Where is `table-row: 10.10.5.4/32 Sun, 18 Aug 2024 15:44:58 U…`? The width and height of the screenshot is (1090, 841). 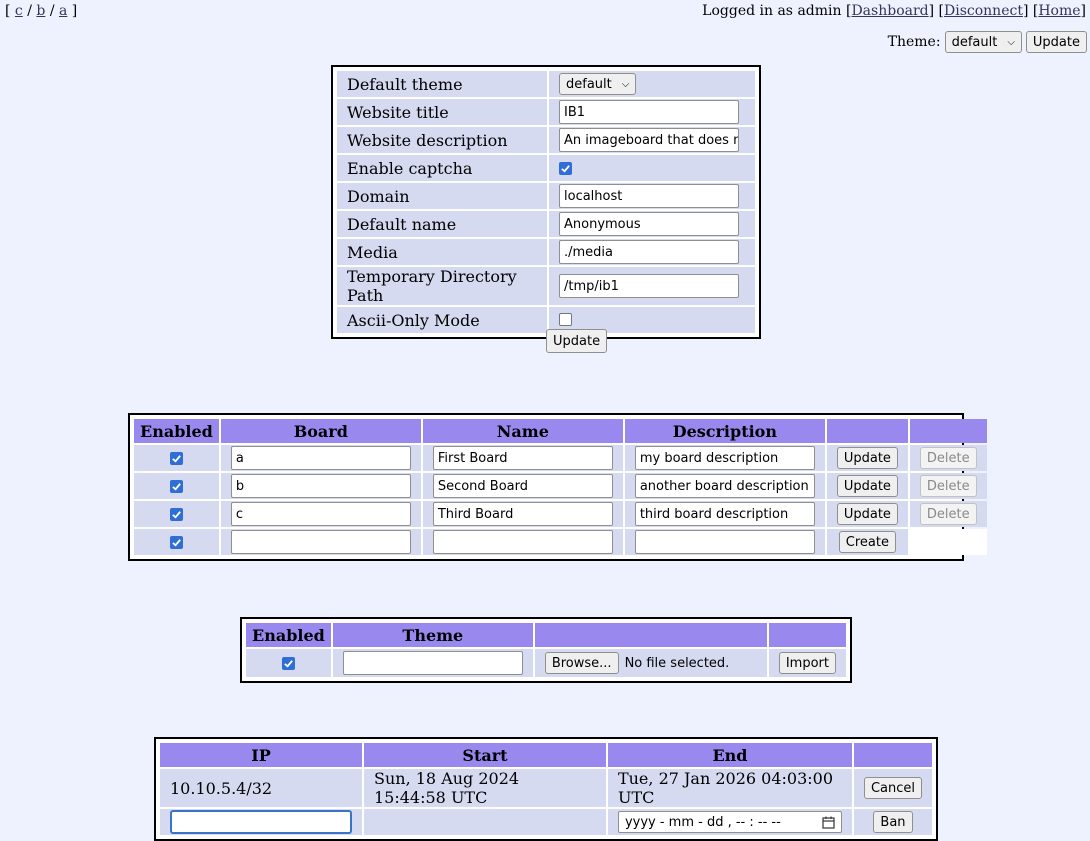
table-row: 10.10.5.4/32 Sun, 18 Aug 2024 15:44:58 U… is located at coordinates (546, 788).